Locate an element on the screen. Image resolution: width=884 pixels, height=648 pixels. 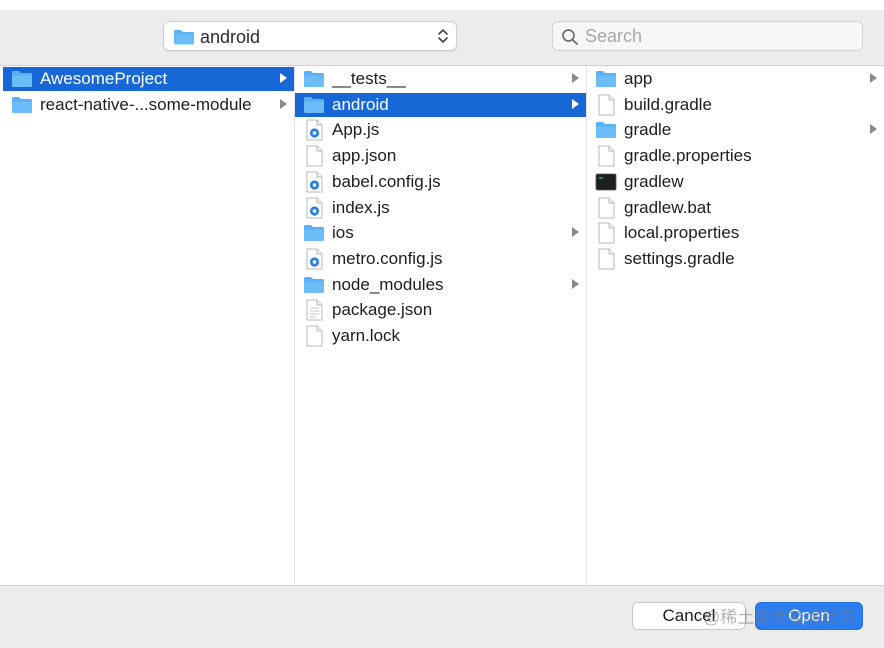
file-row: app.json is located at coordinates (440, 156).